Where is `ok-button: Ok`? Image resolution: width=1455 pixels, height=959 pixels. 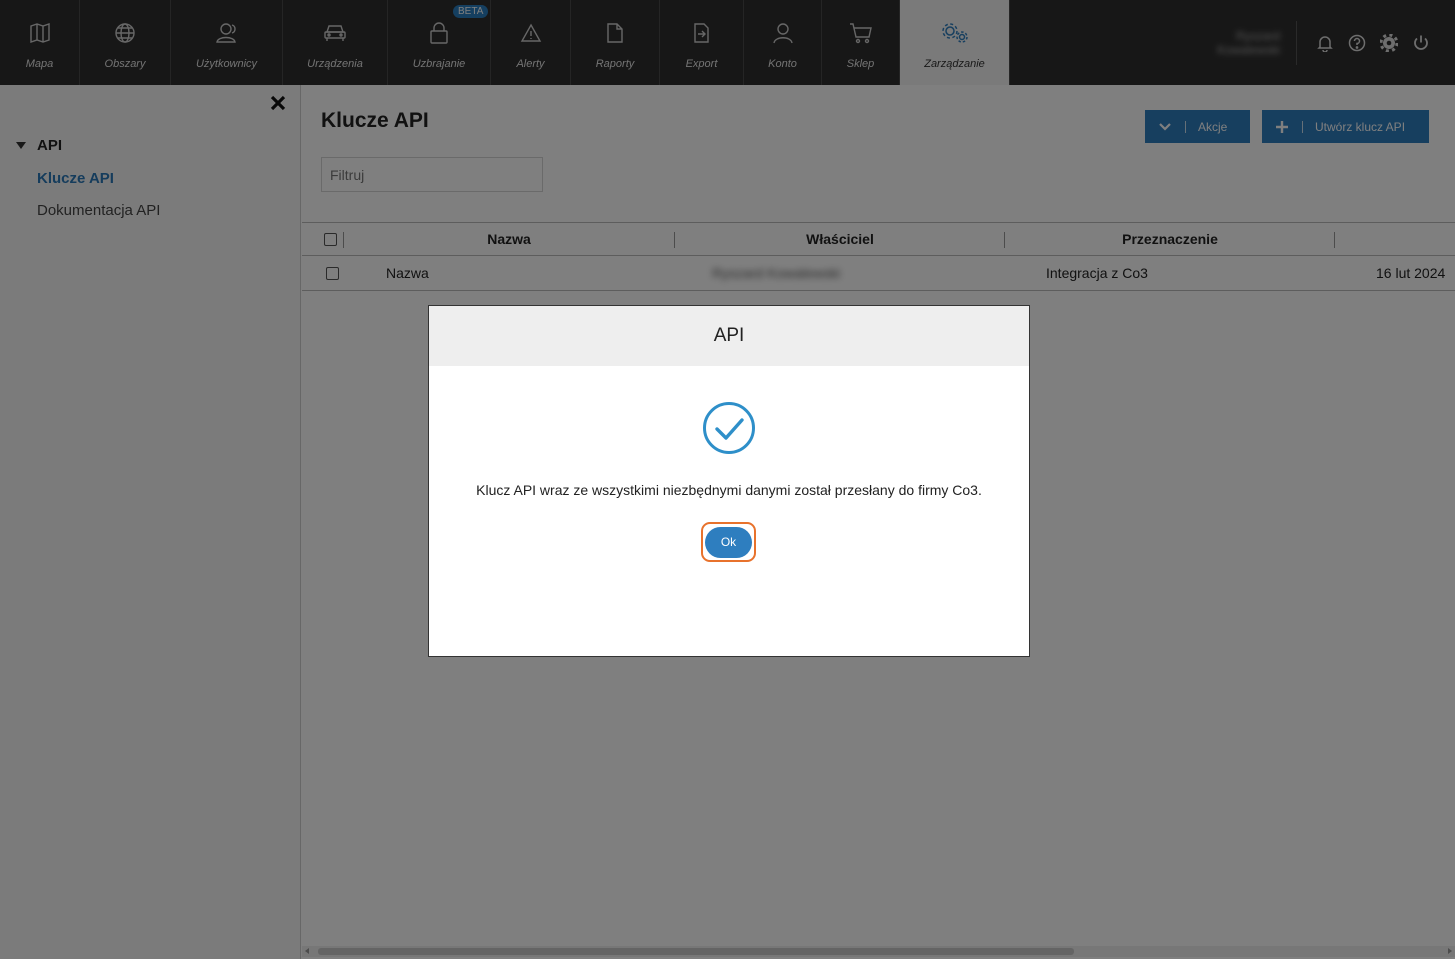 ok-button: Ok is located at coordinates (728, 542).